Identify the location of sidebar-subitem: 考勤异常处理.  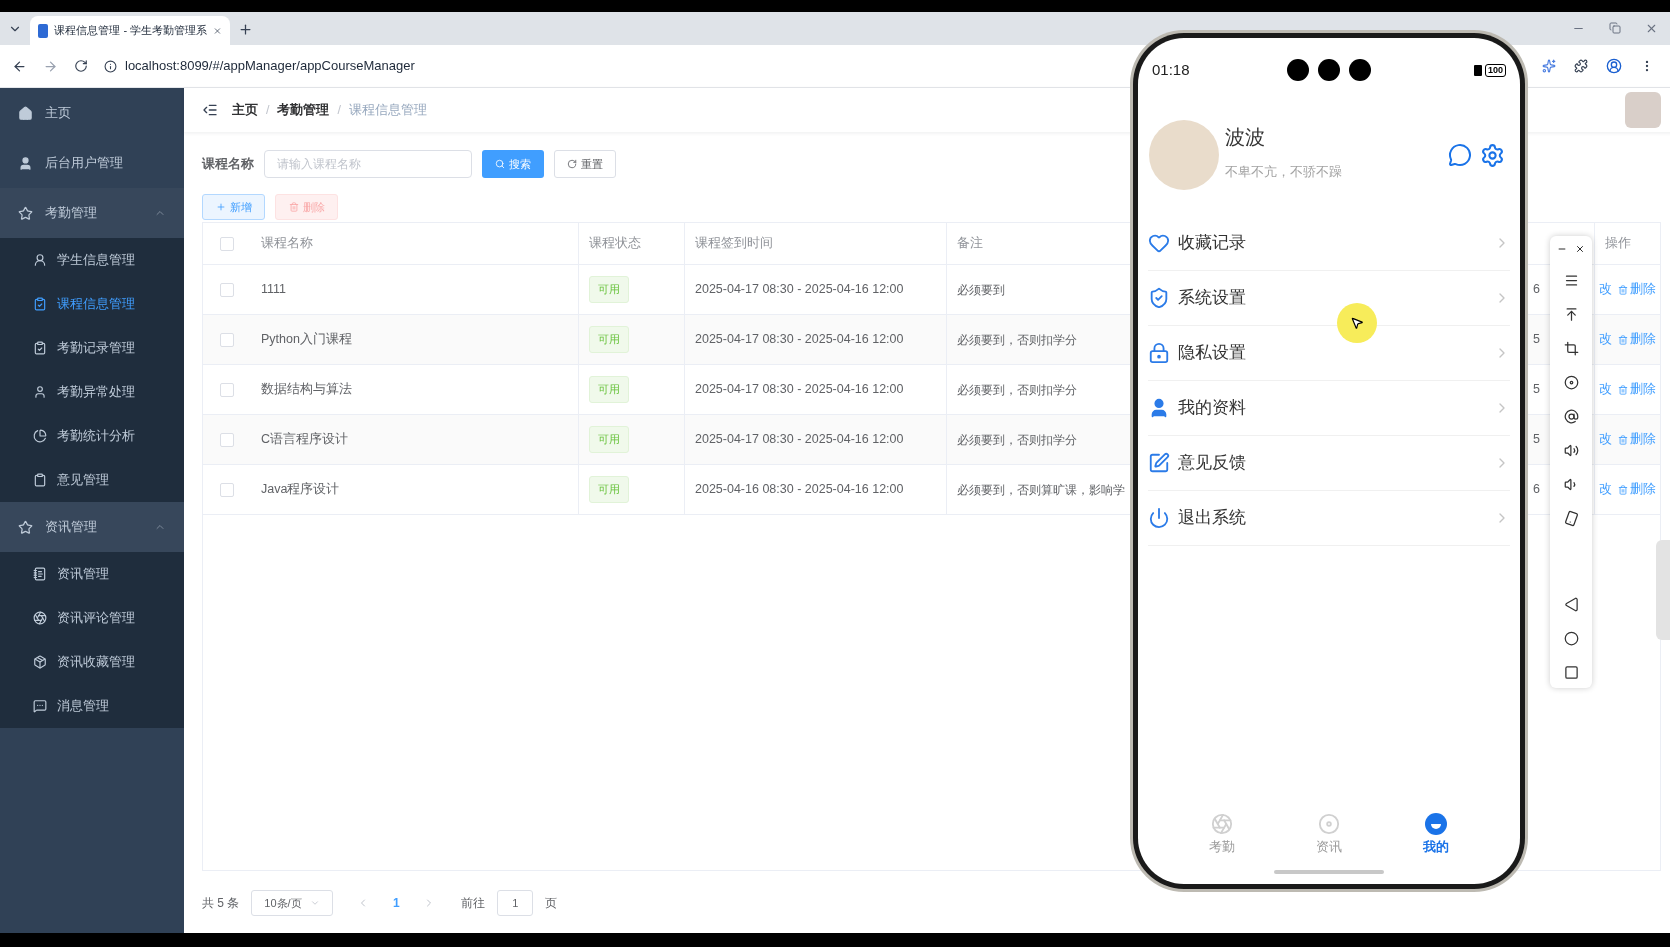
(92, 392).